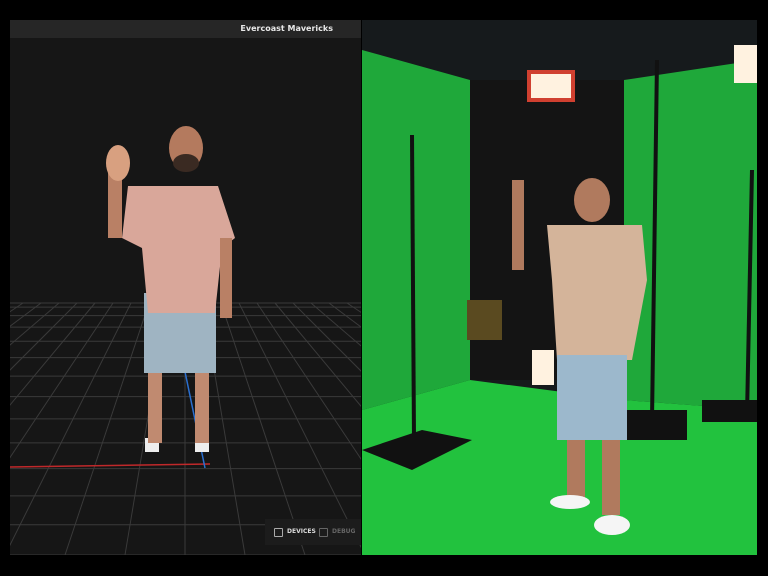 The width and height of the screenshot is (768, 576). What do you see at coordinates (323, 532) in the screenshot?
I see `debug-checkbox` at bounding box center [323, 532].